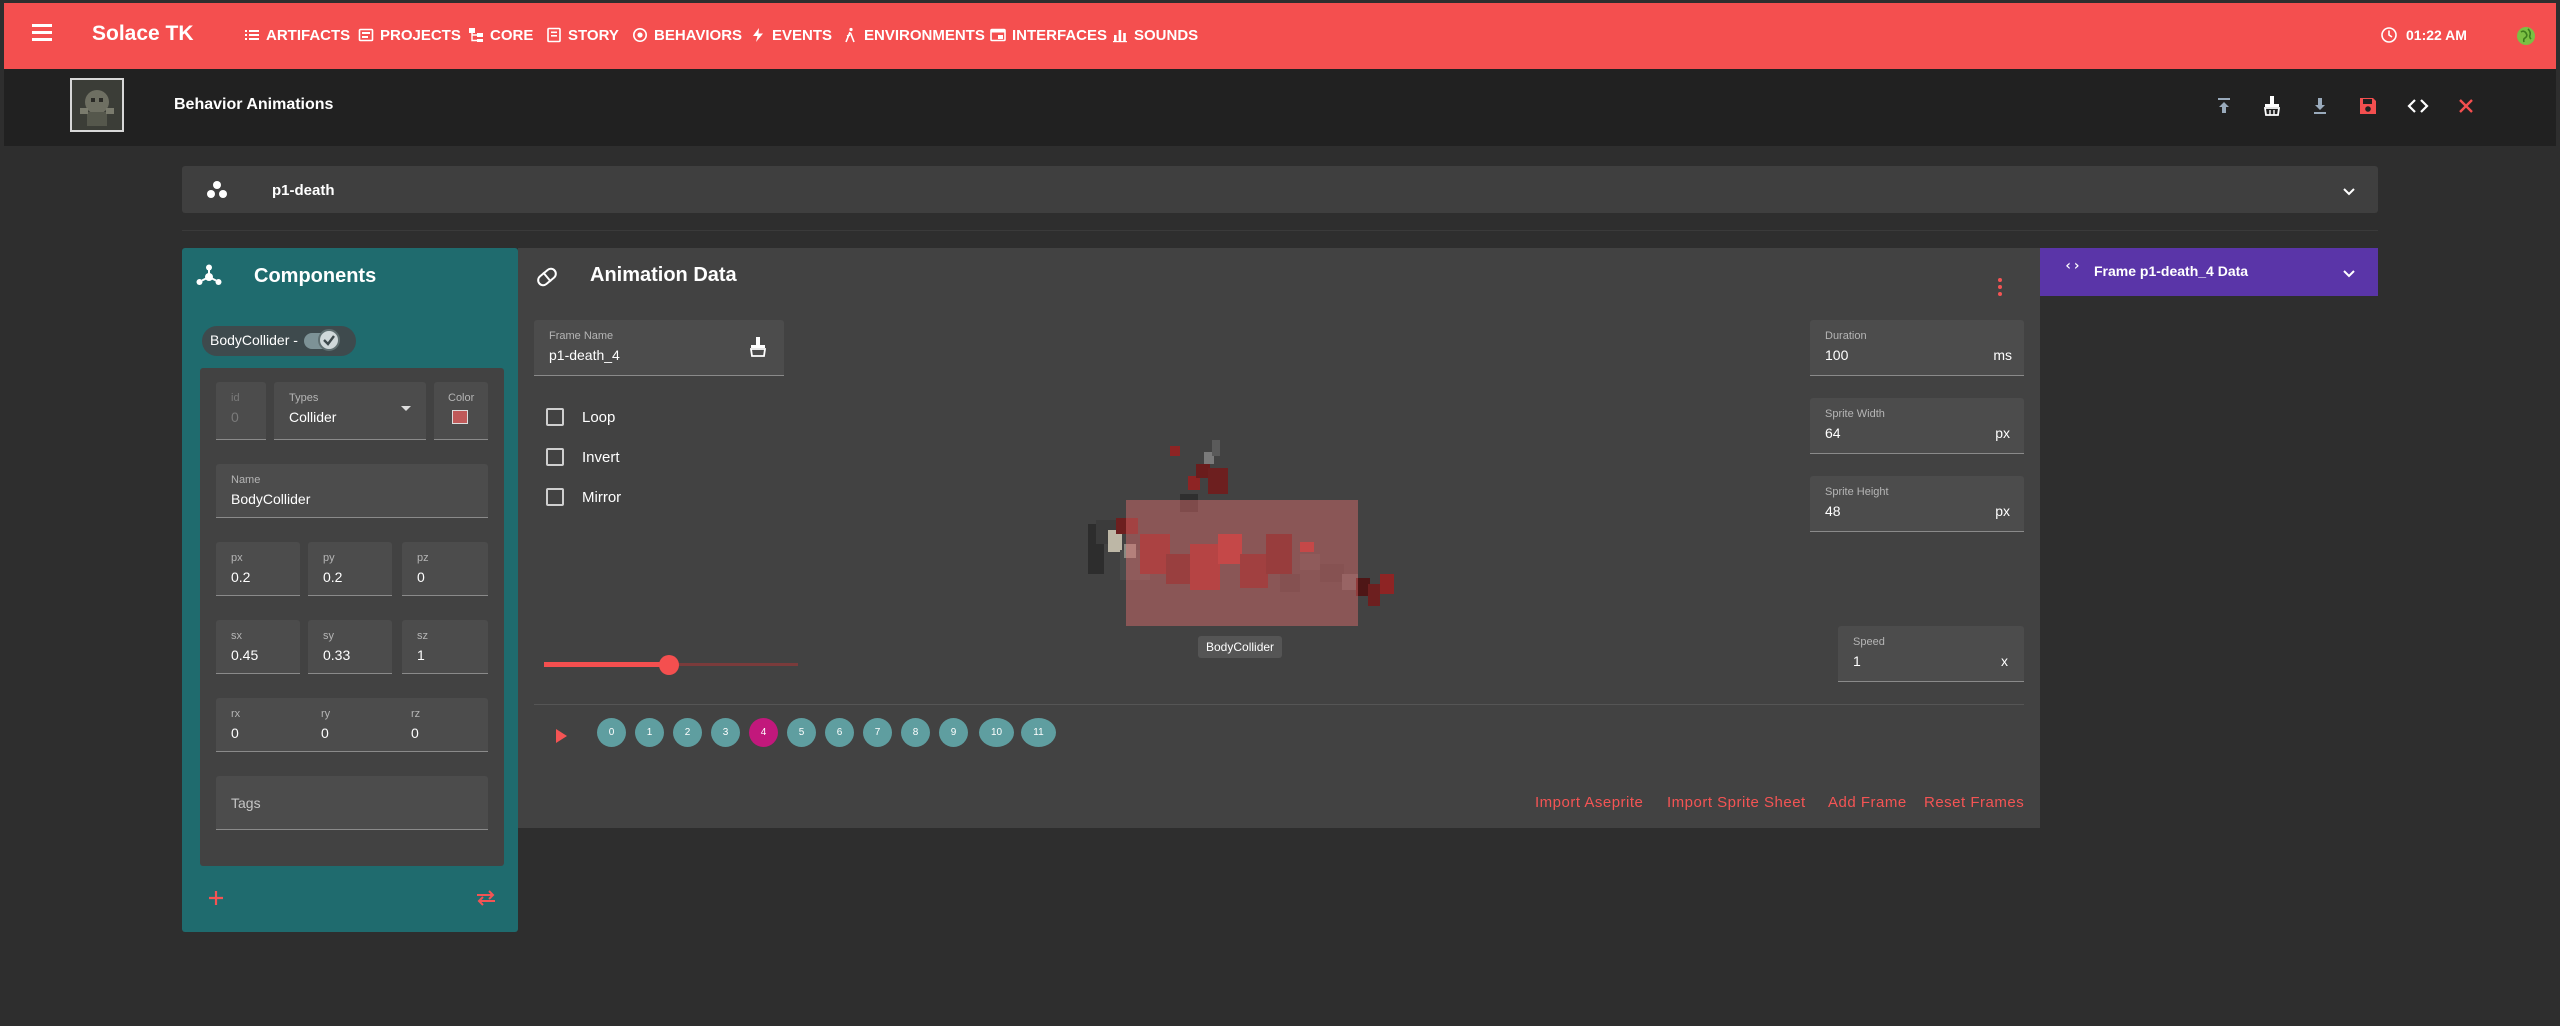 The height and width of the screenshot is (1026, 2560). What do you see at coordinates (460, 417) in the screenshot?
I see `color-swatch` at bounding box center [460, 417].